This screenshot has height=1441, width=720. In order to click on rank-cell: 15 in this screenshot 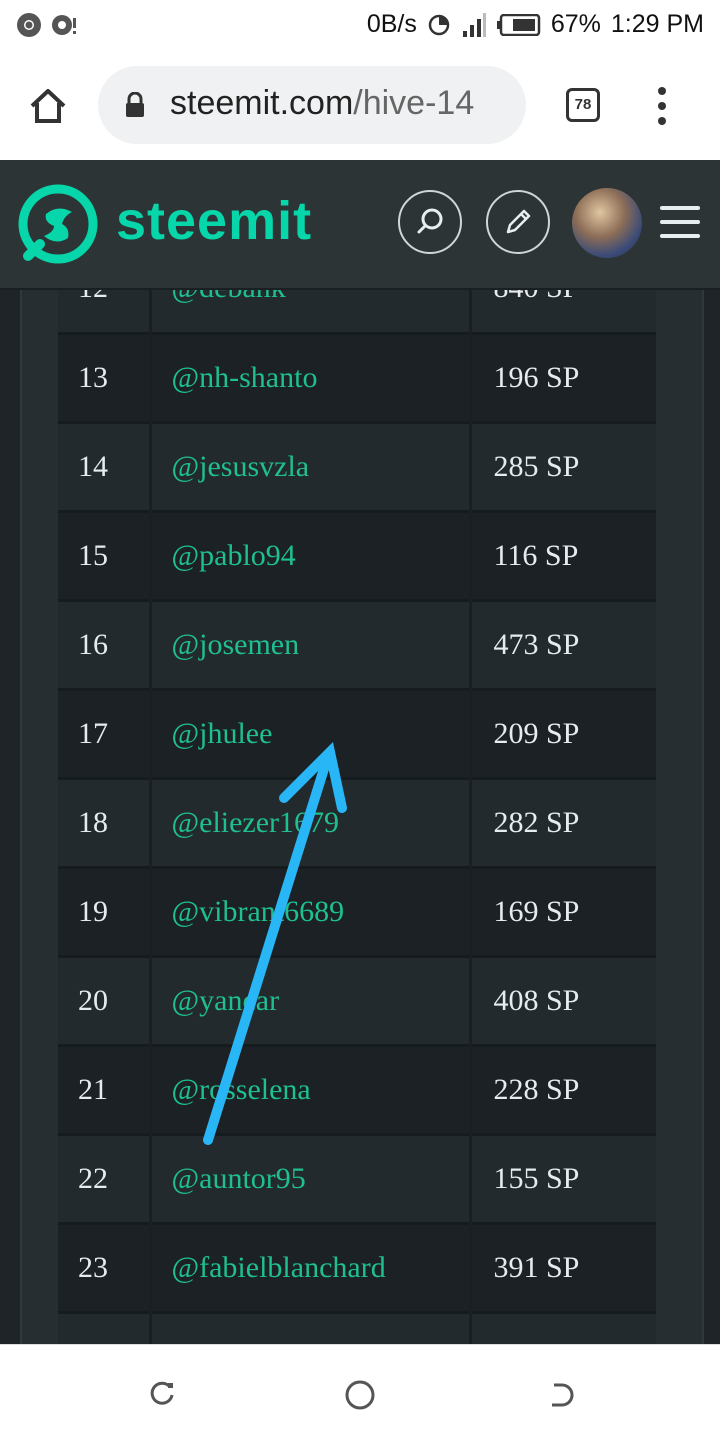, I will do `click(105, 555)`.